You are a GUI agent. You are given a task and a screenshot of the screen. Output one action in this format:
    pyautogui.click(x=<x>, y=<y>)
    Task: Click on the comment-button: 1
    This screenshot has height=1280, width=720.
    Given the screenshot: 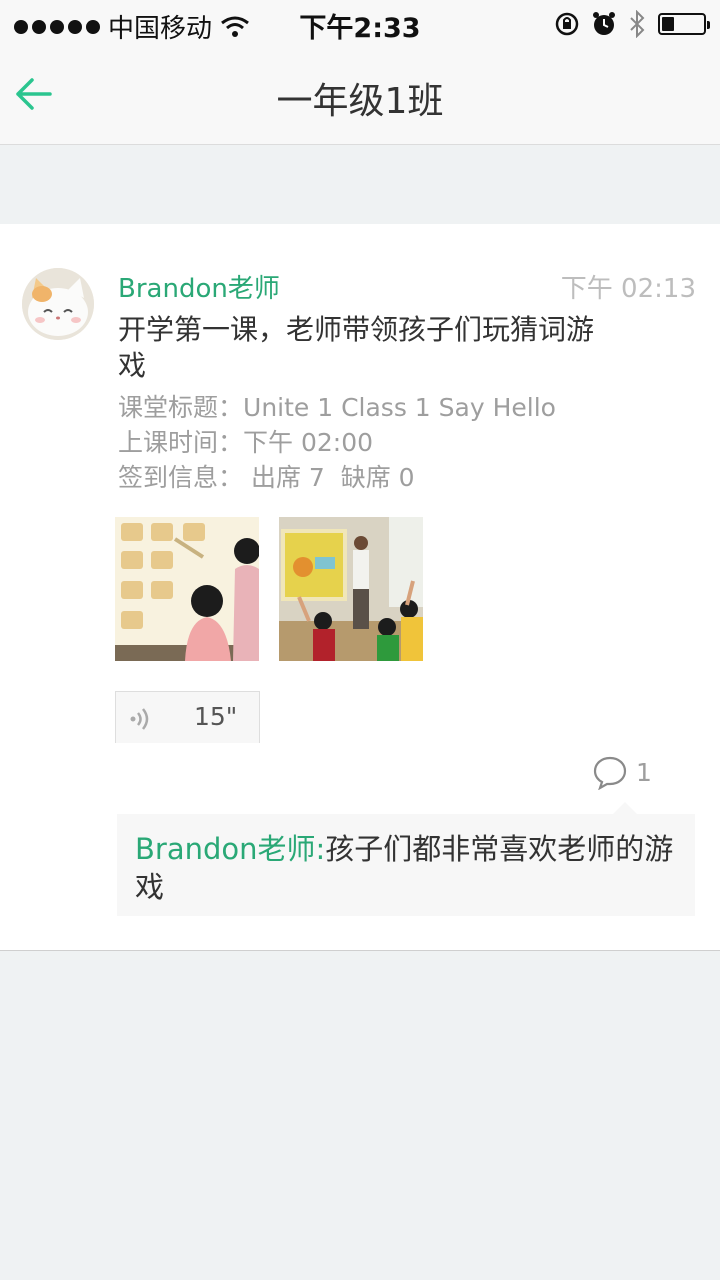 What is the action you would take?
    pyautogui.click(x=627, y=774)
    